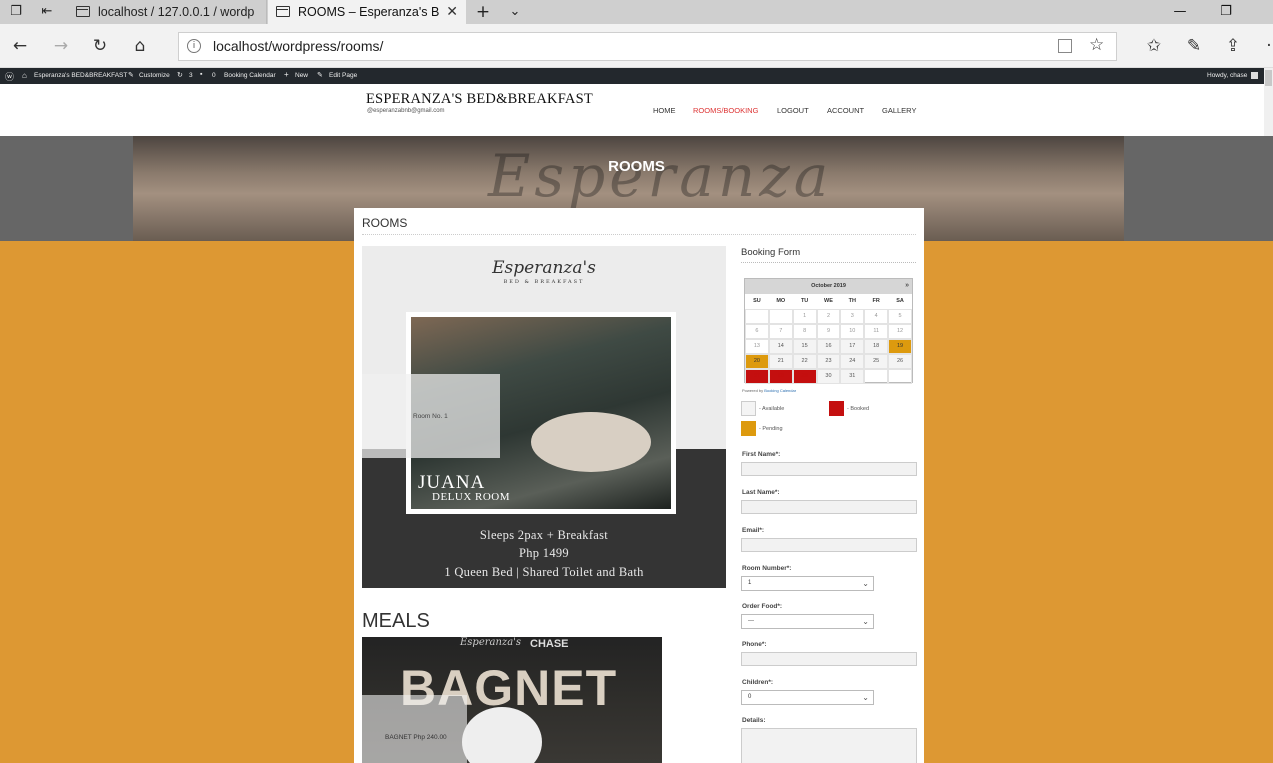 The height and width of the screenshot is (763, 1273). What do you see at coordinates (761, 492) in the screenshot?
I see `last-name-label: Last Name*:` at bounding box center [761, 492].